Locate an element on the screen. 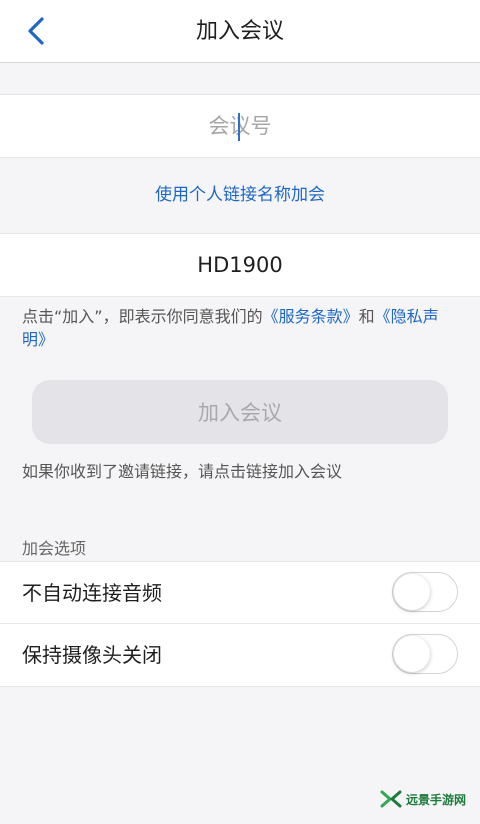 The width and height of the screenshot is (480, 824). watermark-text: 远景手游网 is located at coordinates (435, 799).